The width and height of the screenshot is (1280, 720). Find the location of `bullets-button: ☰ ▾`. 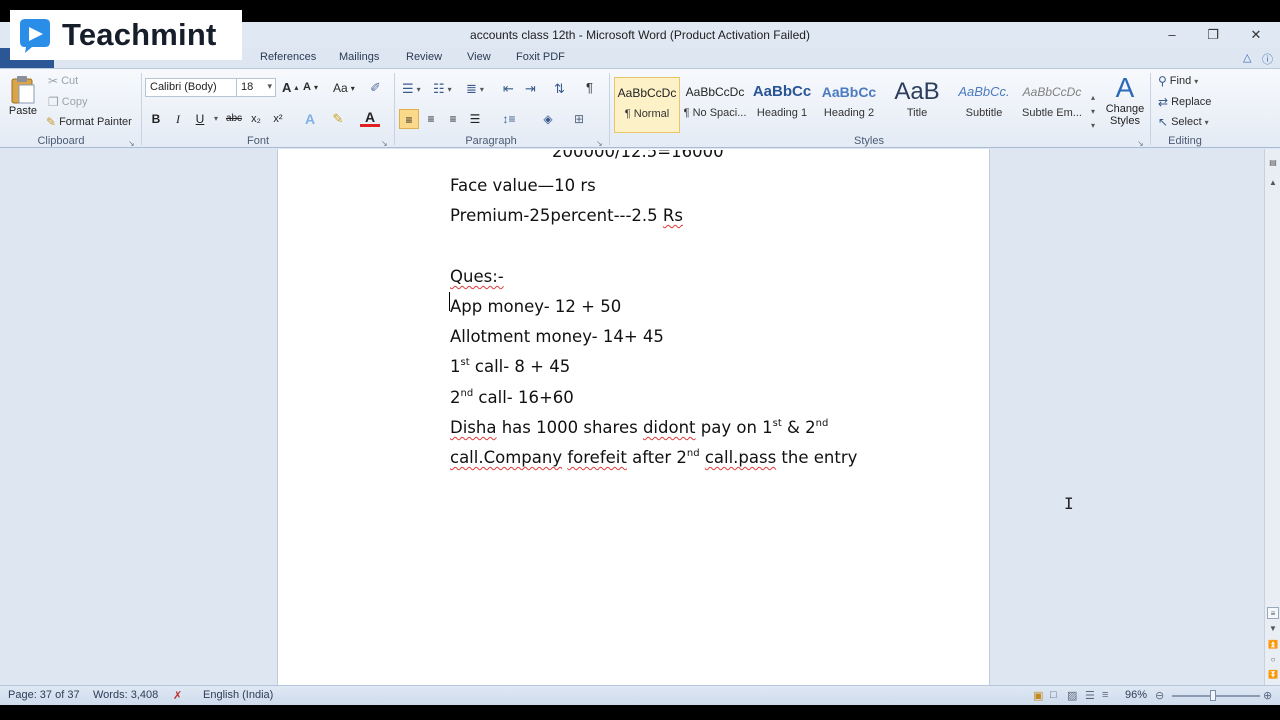

bullets-button: ☰ ▾ is located at coordinates (411, 89).